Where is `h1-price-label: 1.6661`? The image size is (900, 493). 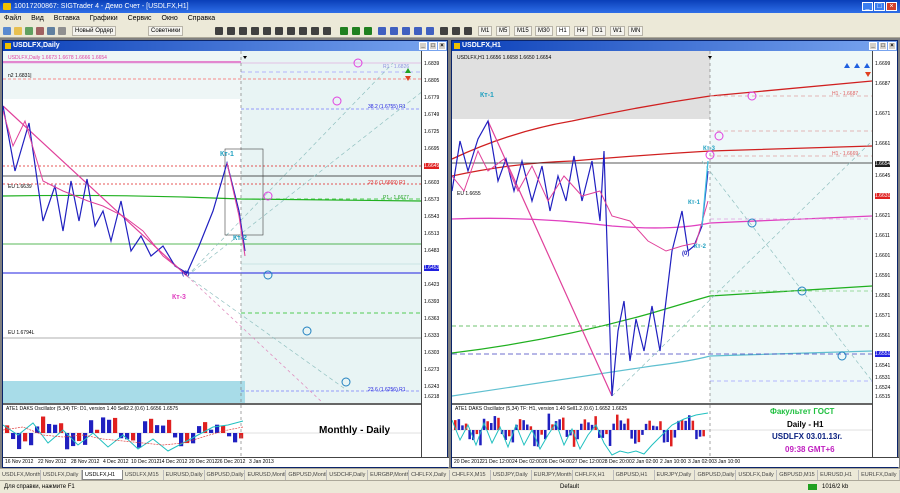
h1-price-label: 1.6661 is located at coordinates (883, 144).